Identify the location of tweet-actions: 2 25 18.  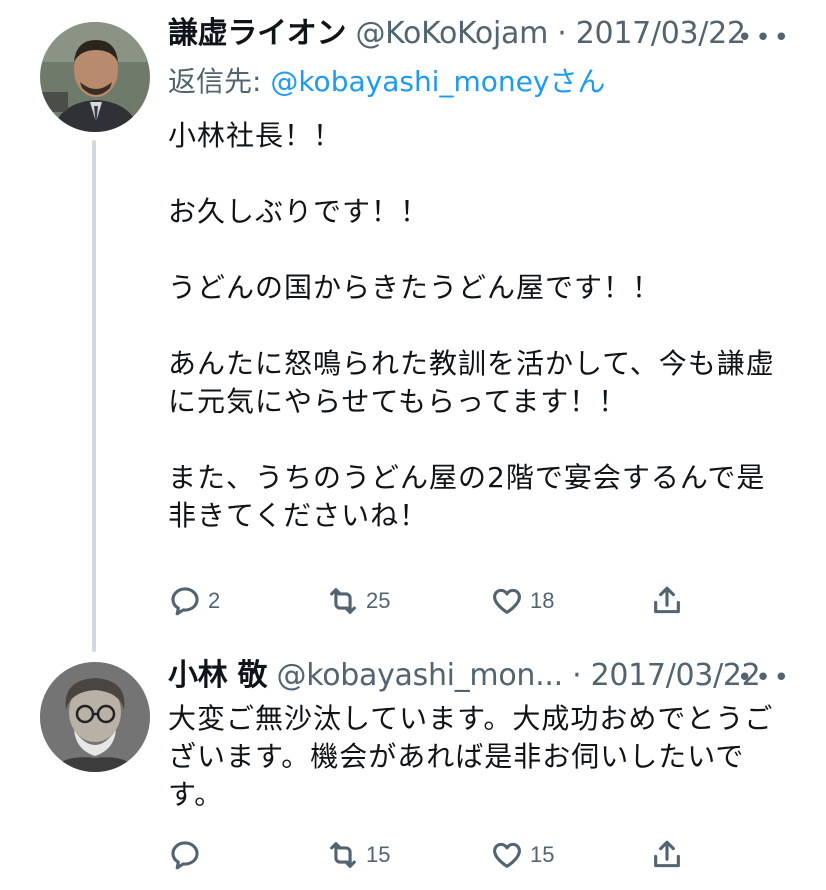
(433, 604).